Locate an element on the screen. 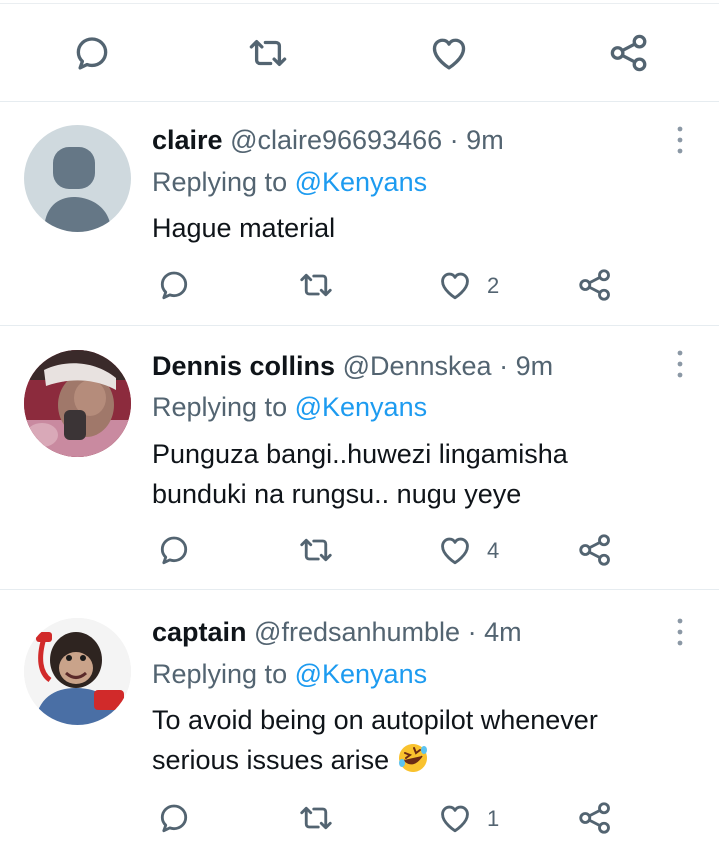  like-count: 4 is located at coordinates (493, 550).